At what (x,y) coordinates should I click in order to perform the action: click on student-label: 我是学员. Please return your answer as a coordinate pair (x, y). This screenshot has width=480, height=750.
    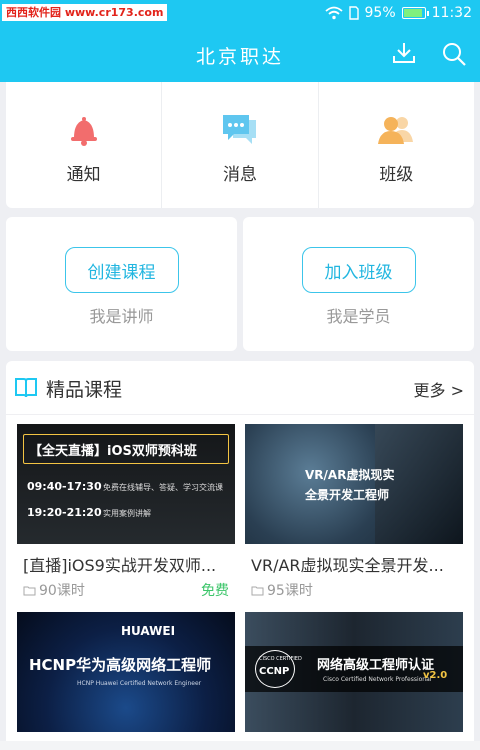
    Looking at the image, I should click on (358, 316).